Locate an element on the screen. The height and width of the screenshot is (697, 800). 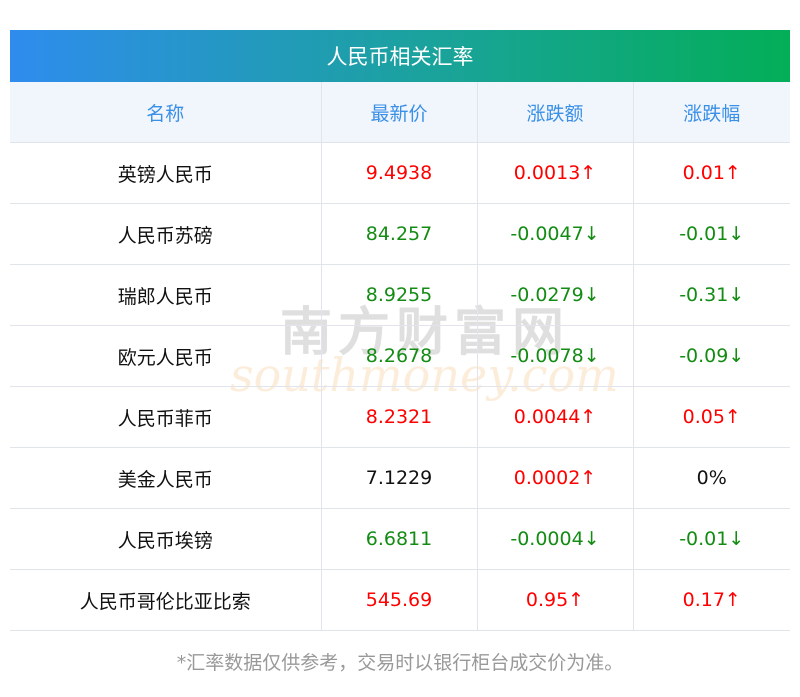
cell-price: 545.69 is located at coordinates (399, 600).